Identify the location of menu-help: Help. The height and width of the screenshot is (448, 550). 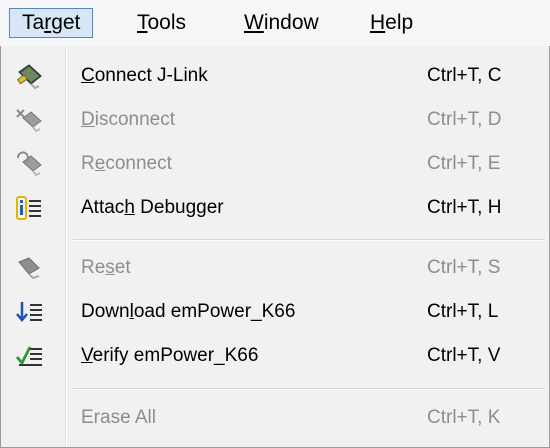
(391, 23).